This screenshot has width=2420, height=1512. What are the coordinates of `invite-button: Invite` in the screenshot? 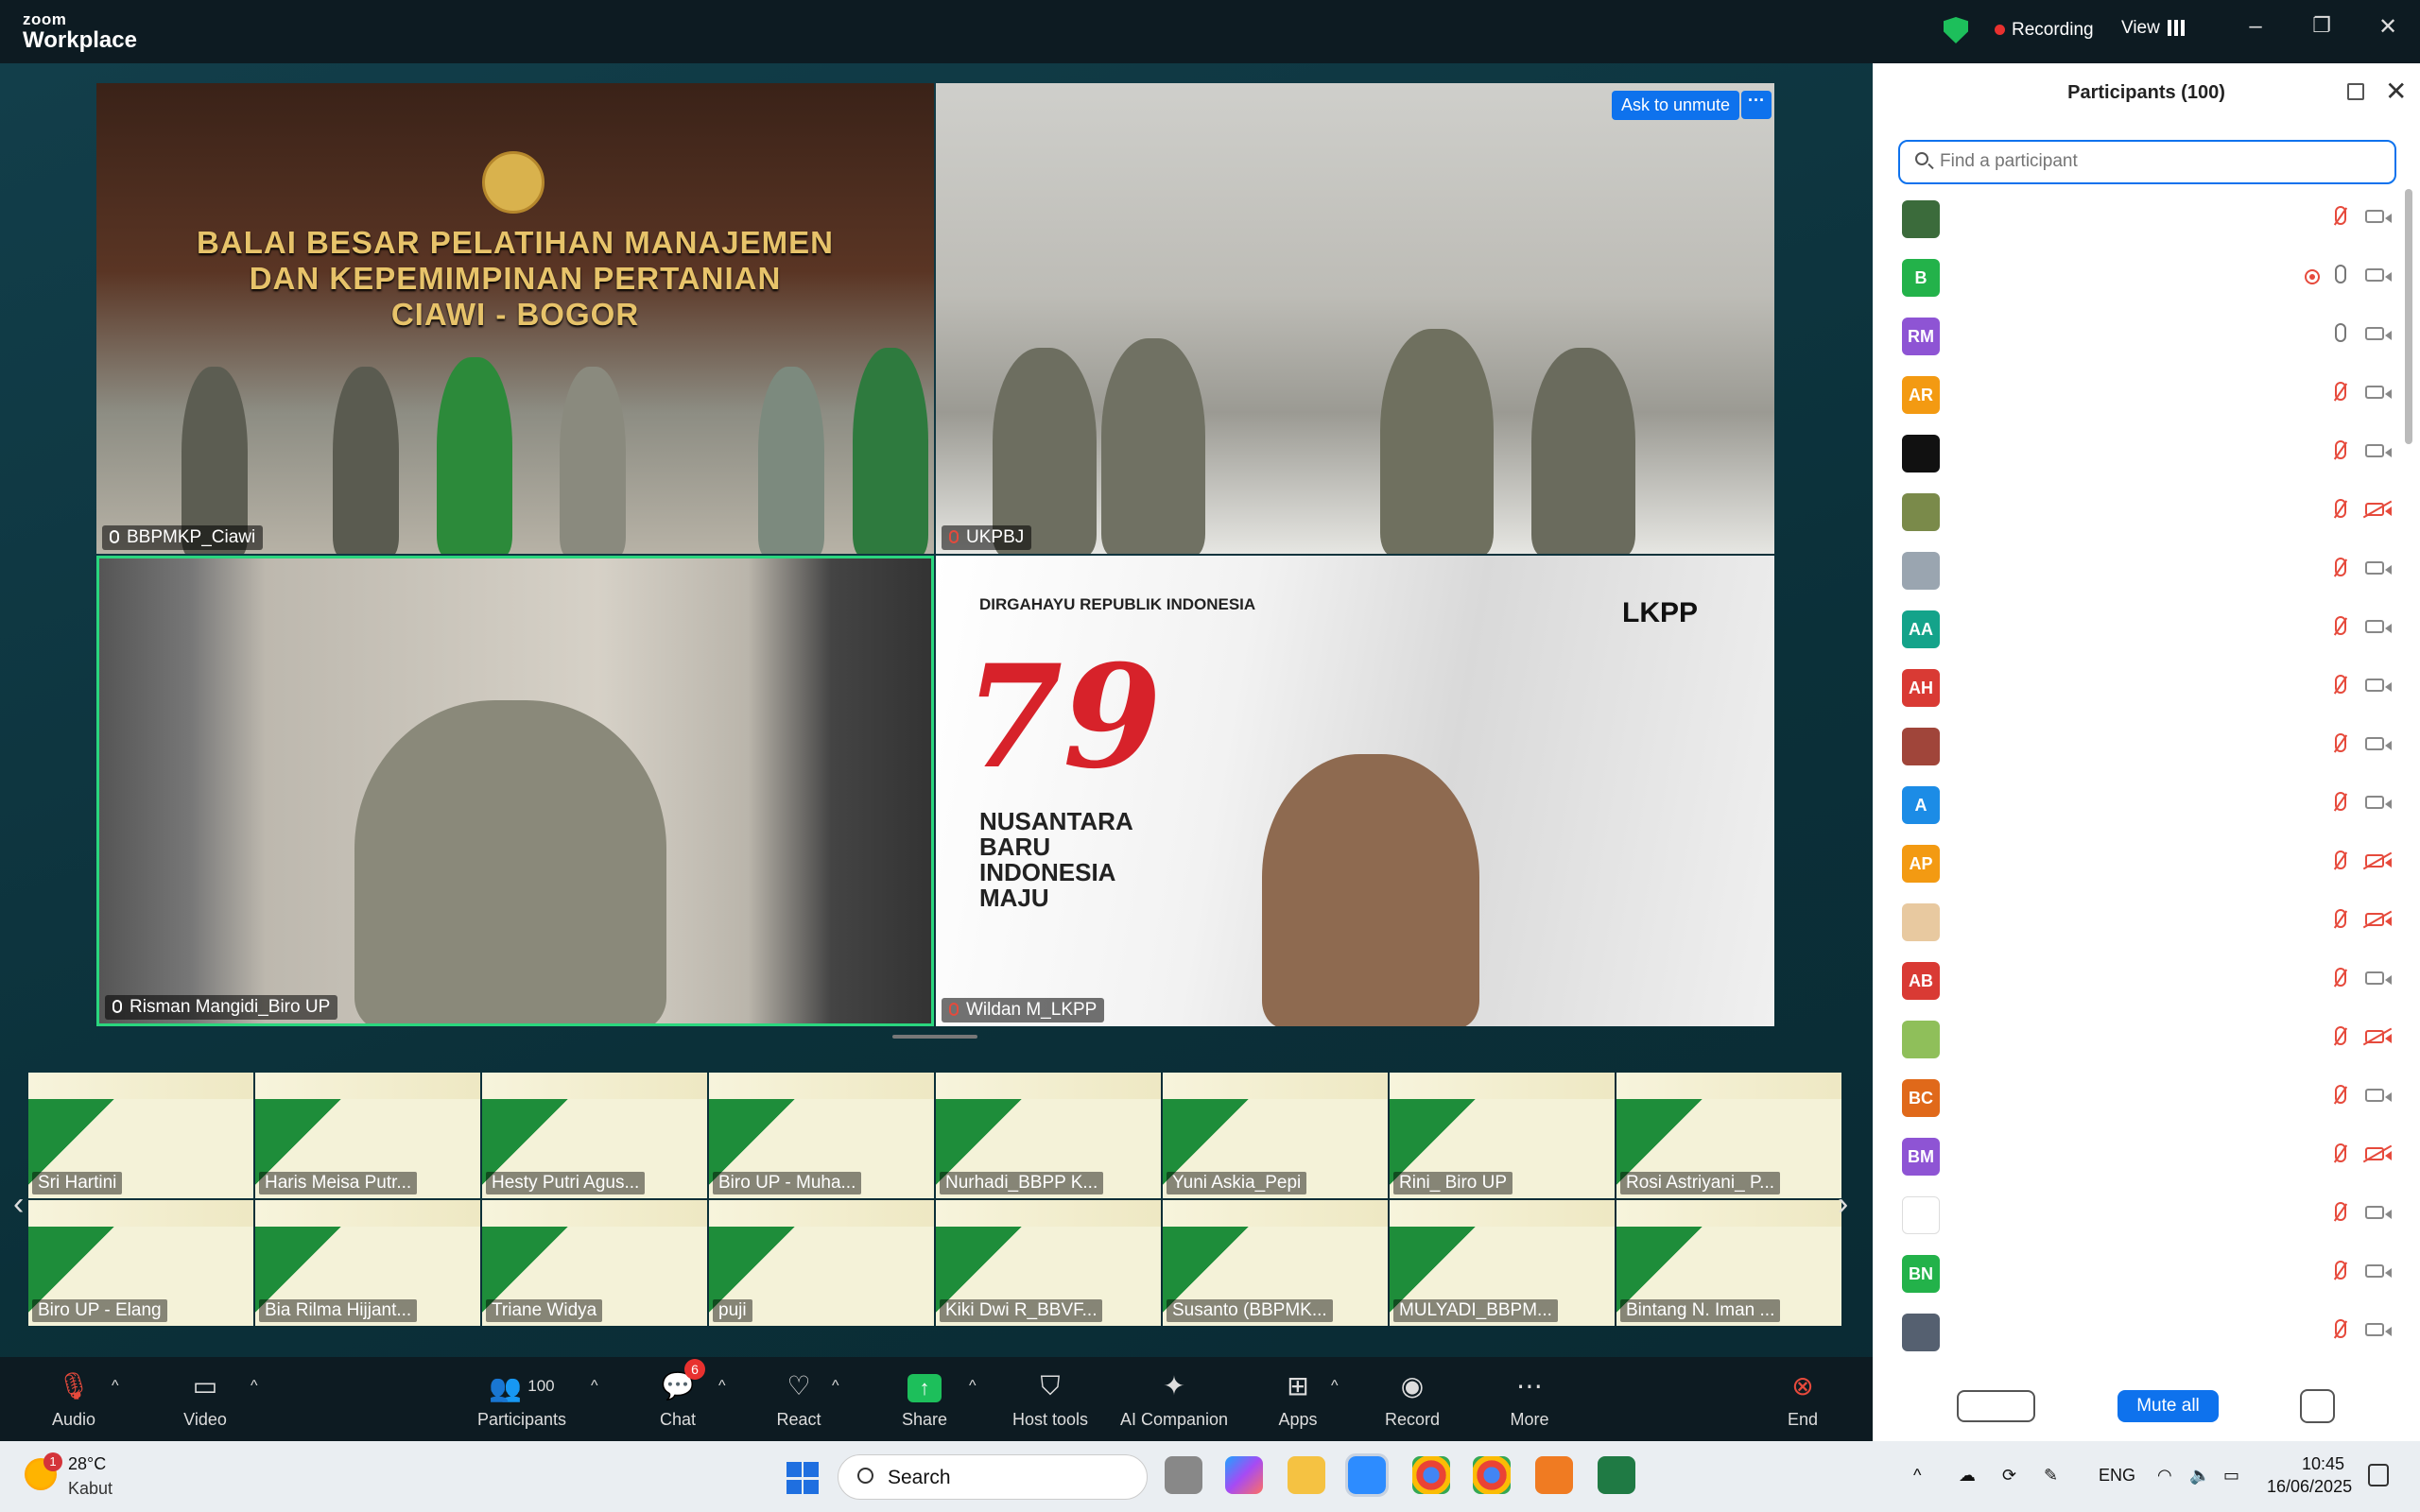 It's located at (1996, 1406).